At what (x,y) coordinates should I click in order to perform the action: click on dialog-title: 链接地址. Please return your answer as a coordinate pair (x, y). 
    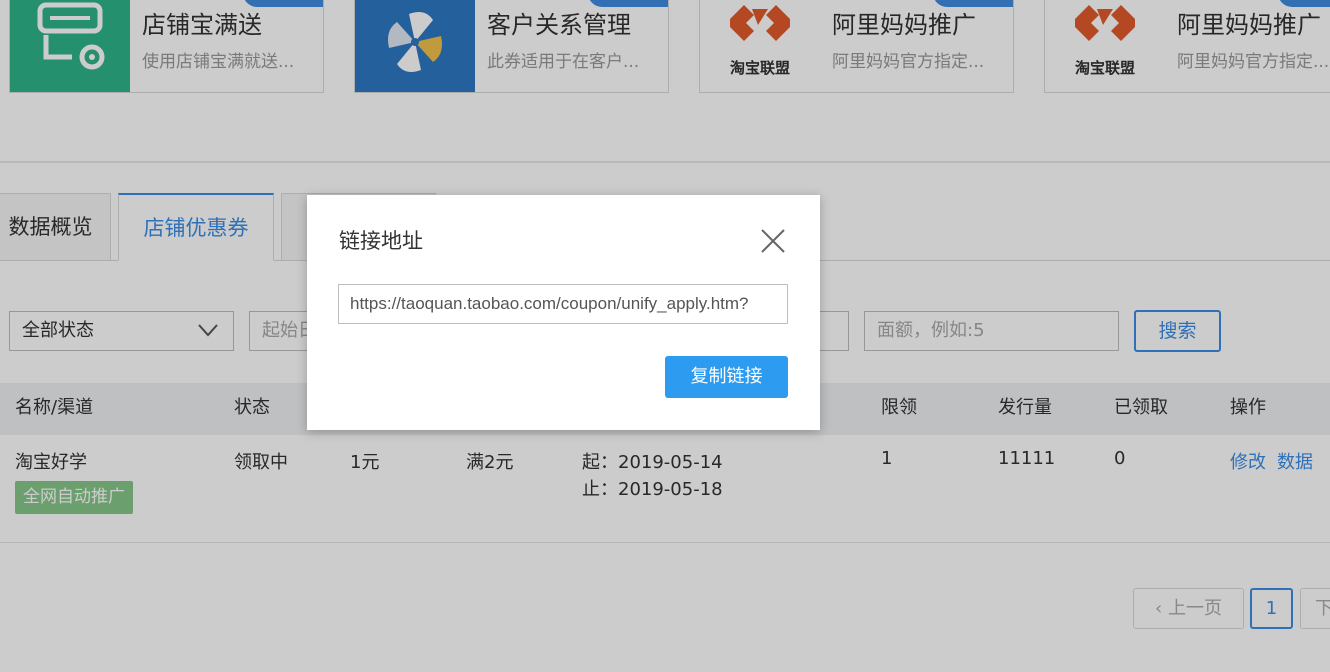
    Looking at the image, I should click on (381, 241).